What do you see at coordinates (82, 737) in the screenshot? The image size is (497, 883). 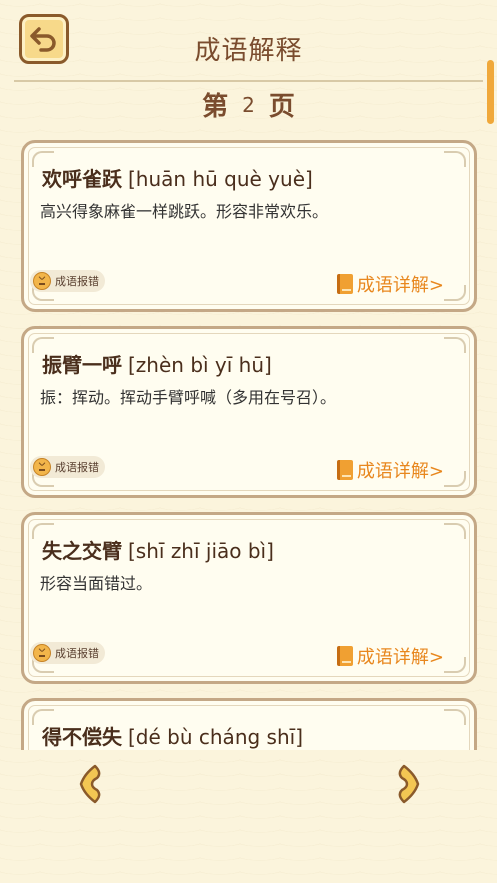 I see `idiom-text: 得不偿失` at bounding box center [82, 737].